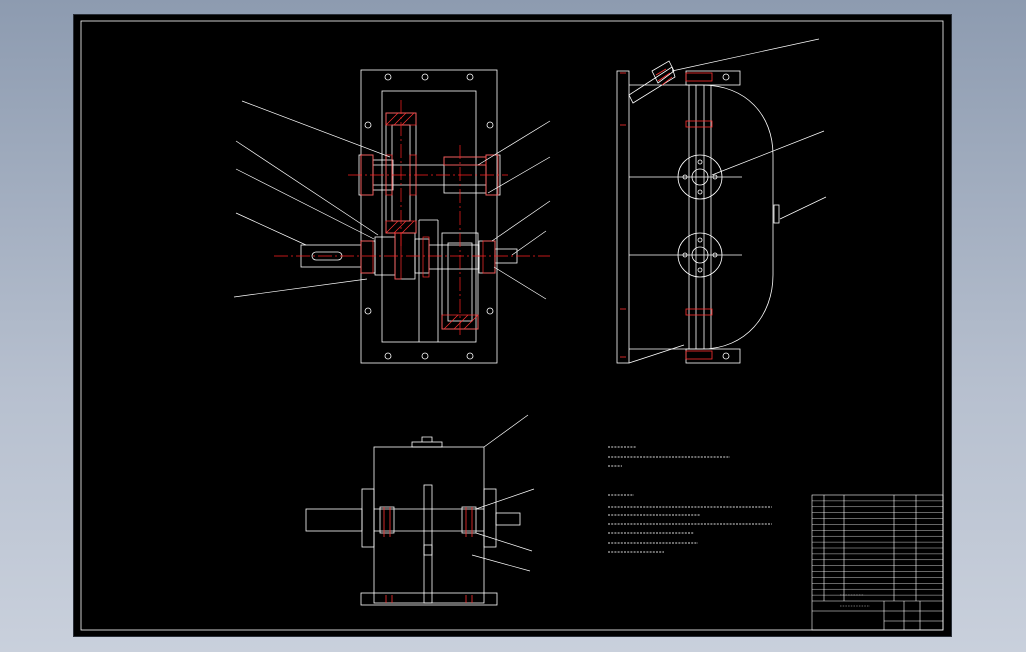 The height and width of the screenshot is (652, 1026). I want to click on top-view, so click(413, 521).